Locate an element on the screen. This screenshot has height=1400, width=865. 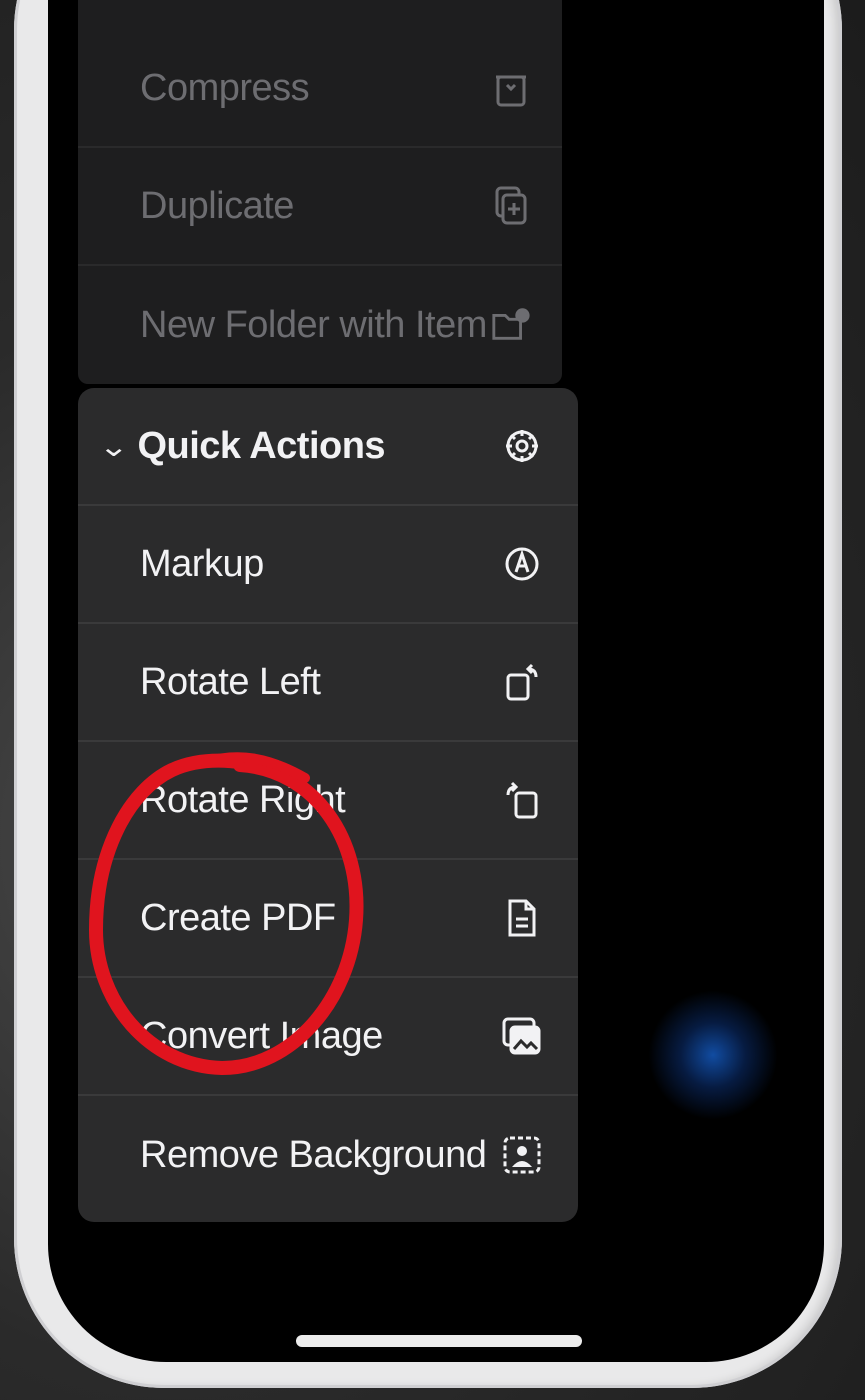
quick-action-remove-background: Remove Background is located at coordinates (328, 1155).